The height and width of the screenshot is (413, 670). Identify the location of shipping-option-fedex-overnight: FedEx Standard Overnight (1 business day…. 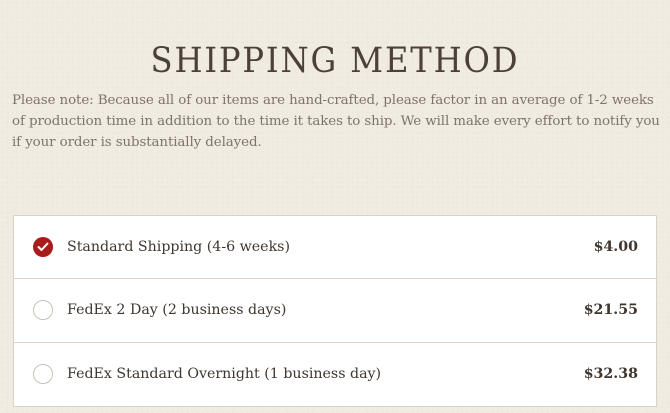
(335, 374).